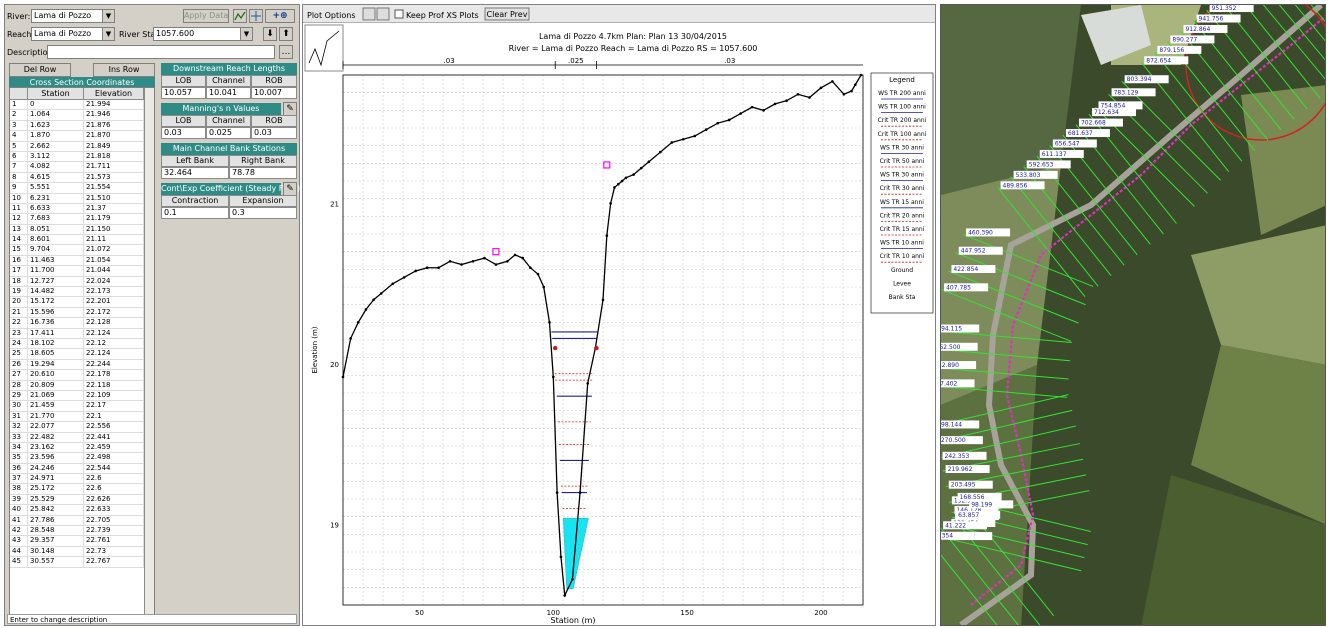 This screenshot has width=1330, height=628. Describe the element at coordinates (56, 312) in the screenshot. I see `station-cell: 15.596` at that location.